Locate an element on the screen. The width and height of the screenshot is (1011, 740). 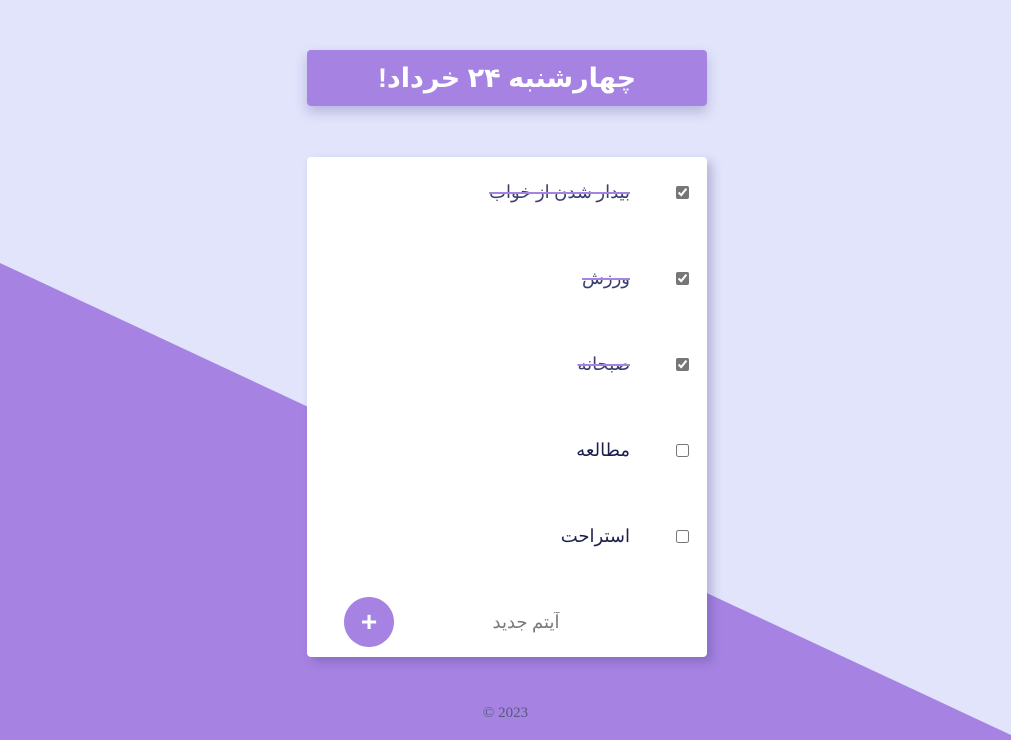
todo-item-label: صبحانه is located at coordinates (603, 363).